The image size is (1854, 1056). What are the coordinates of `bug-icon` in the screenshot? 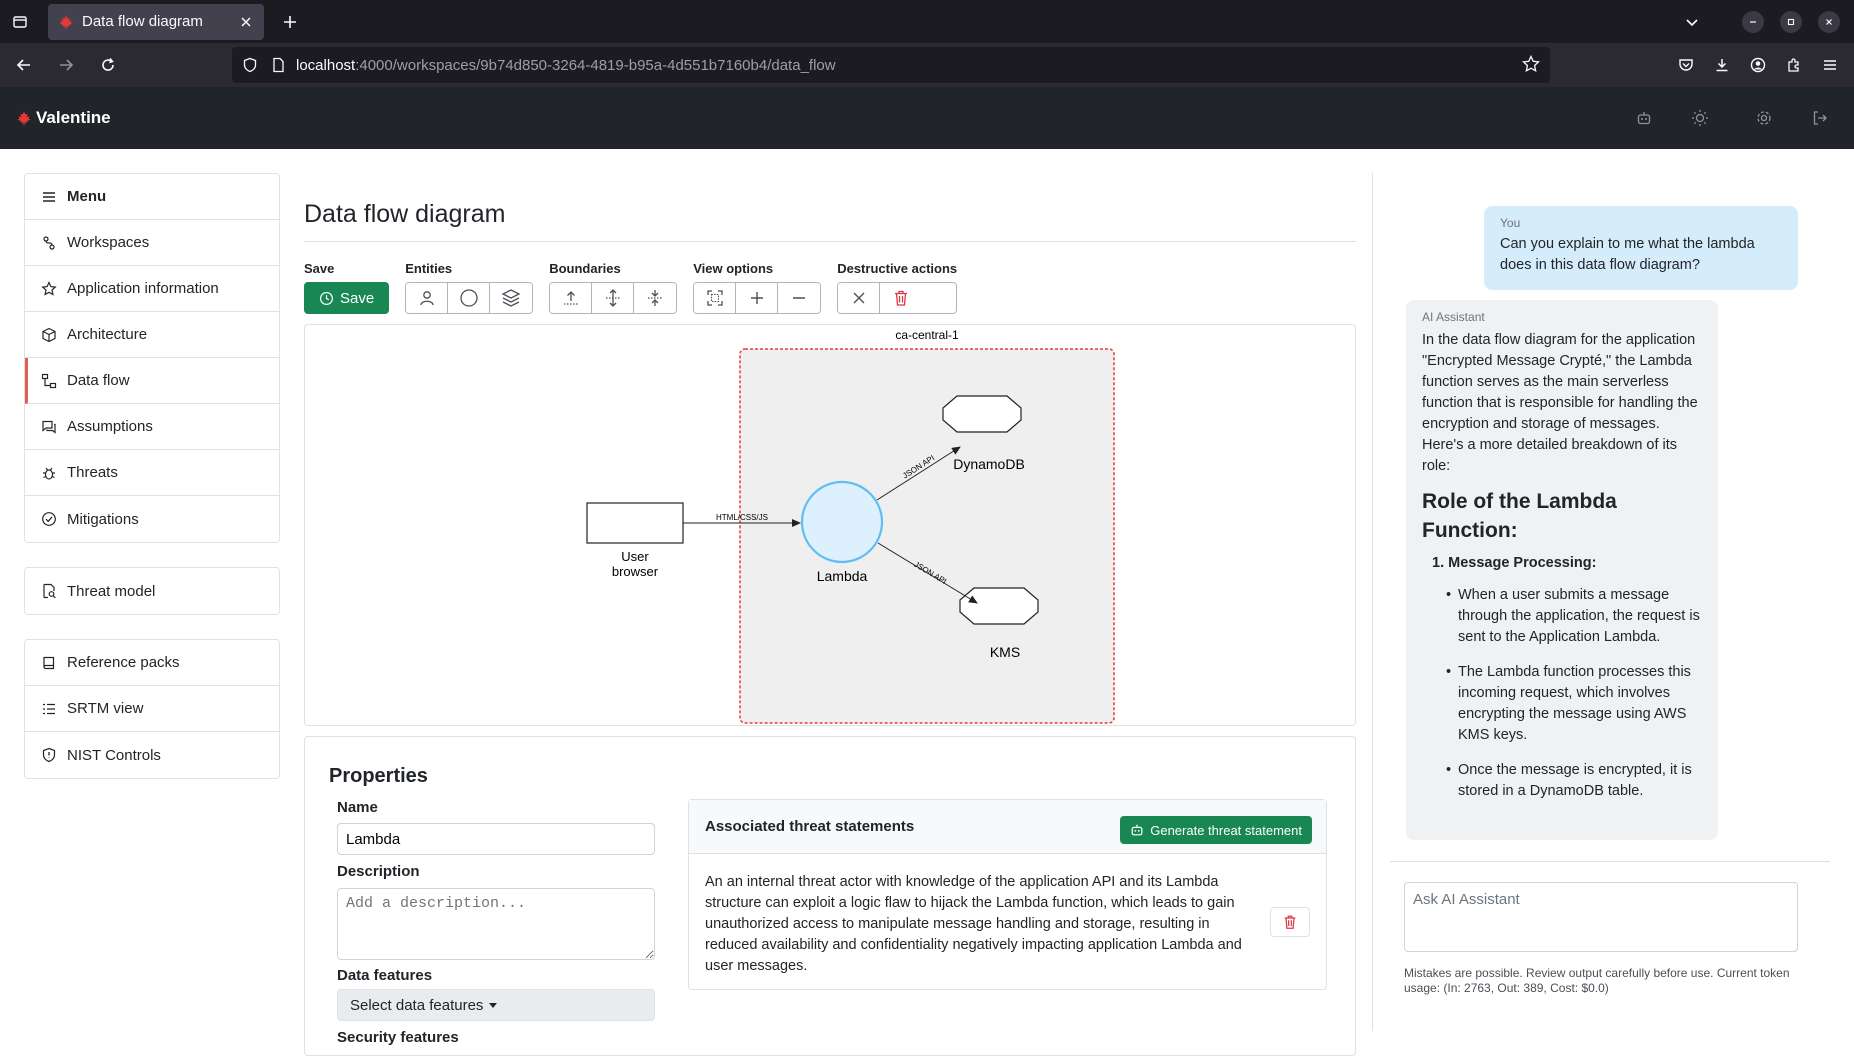 It's located at (49, 473).